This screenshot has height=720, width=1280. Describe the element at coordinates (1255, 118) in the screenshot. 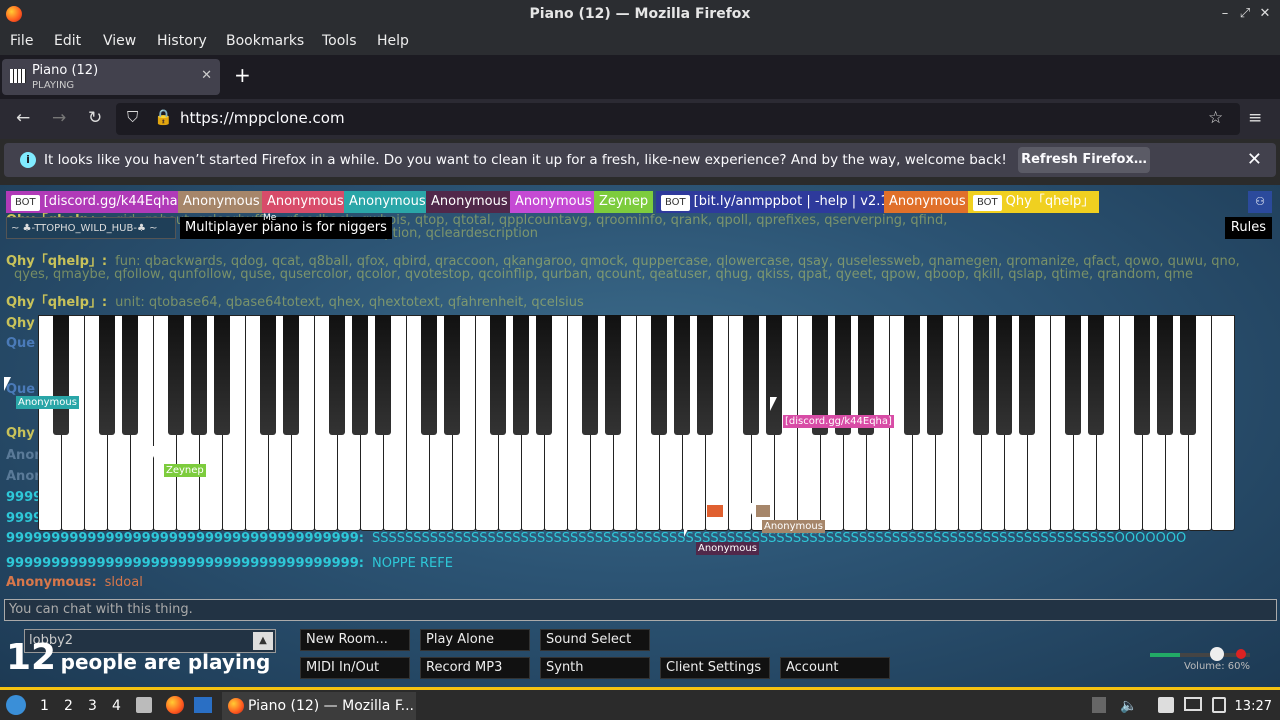

I see `hamburger-menu-icon: ≡` at that location.